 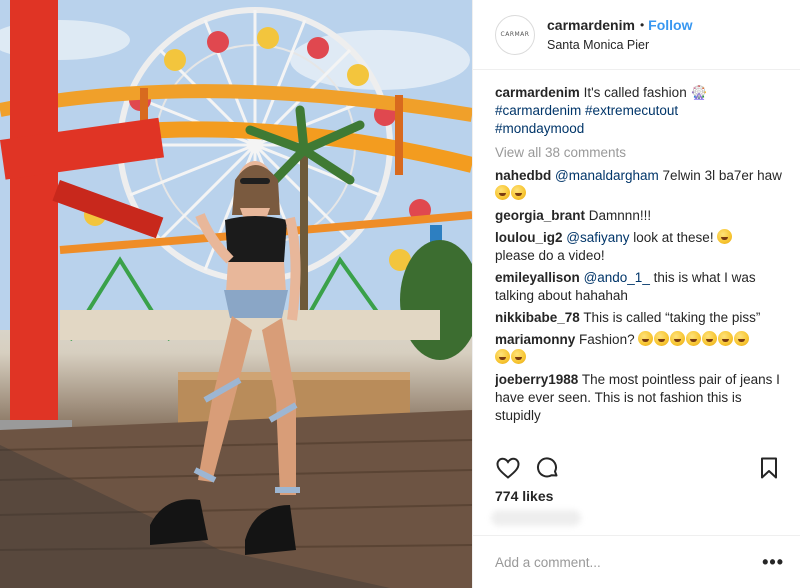 I want to click on caption-text: It's called fashion, so click(x=635, y=92).